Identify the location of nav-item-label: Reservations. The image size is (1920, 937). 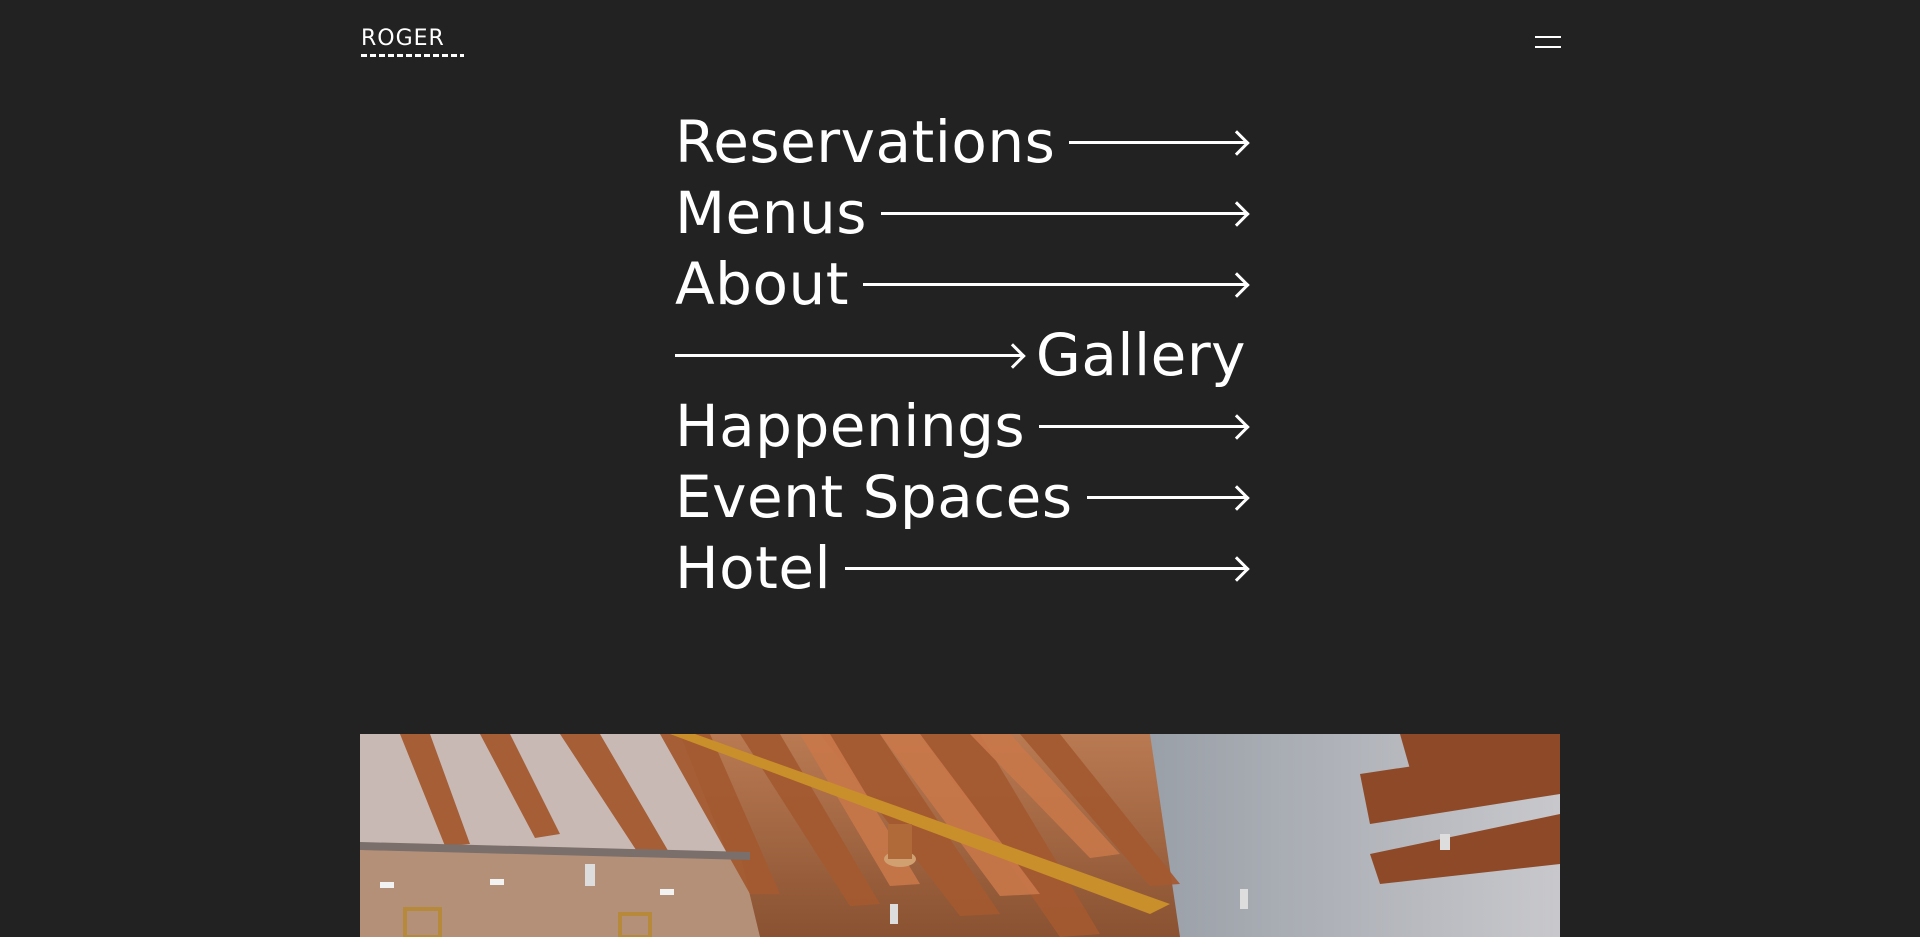
(865, 142).